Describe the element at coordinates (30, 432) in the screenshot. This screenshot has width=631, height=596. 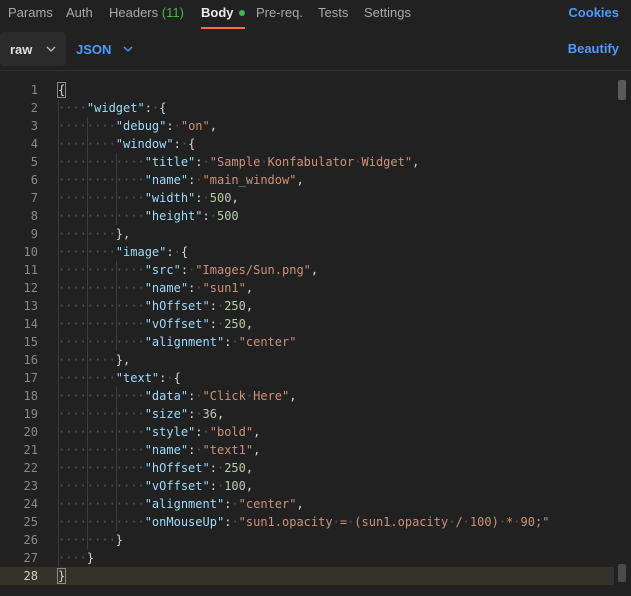
I see `line-number: 20` at that location.